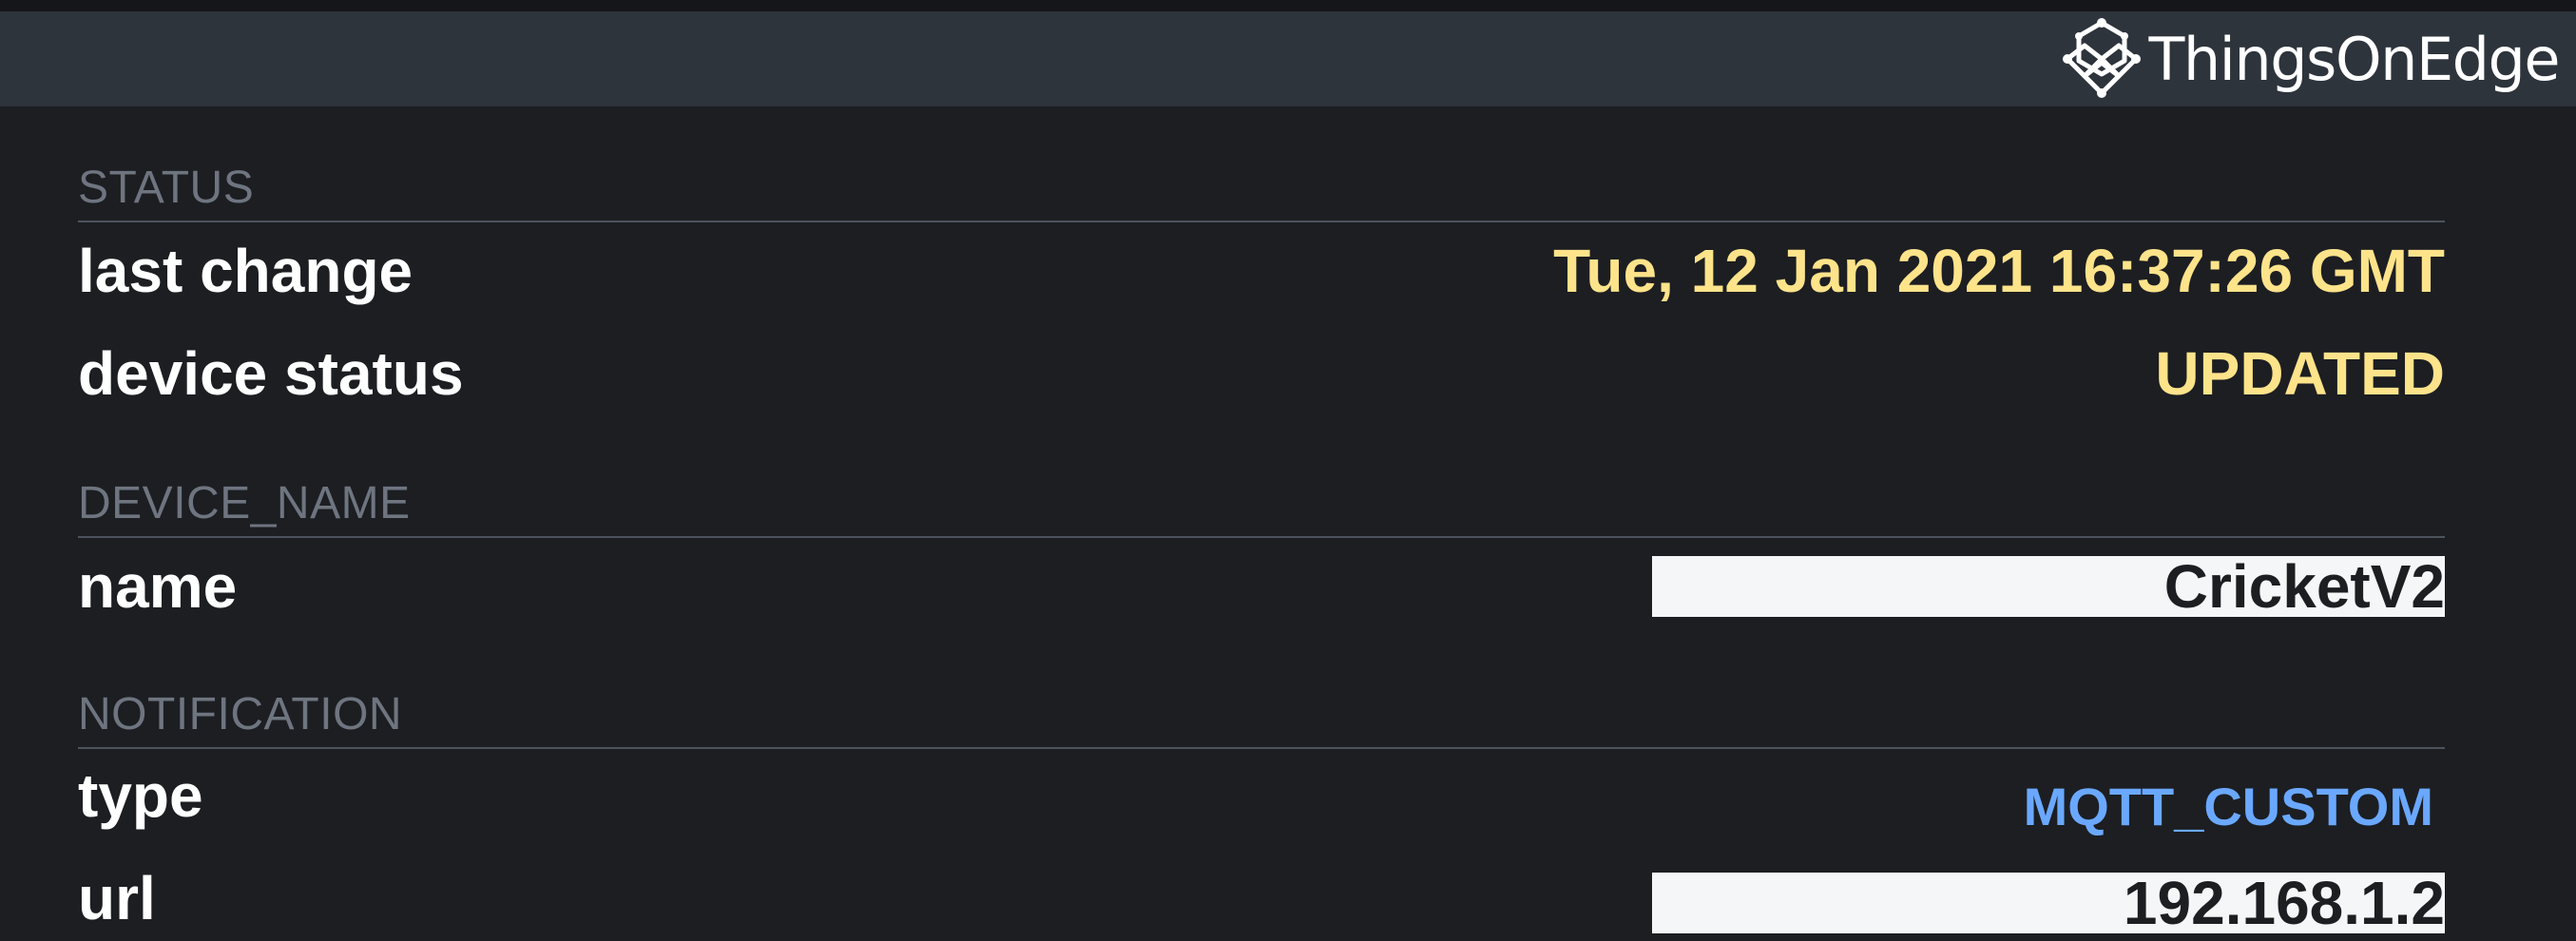 This screenshot has height=941, width=2576. What do you see at coordinates (245, 271) in the screenshot?
I see `last-change-label: last change` at bounding box center [245, 271].